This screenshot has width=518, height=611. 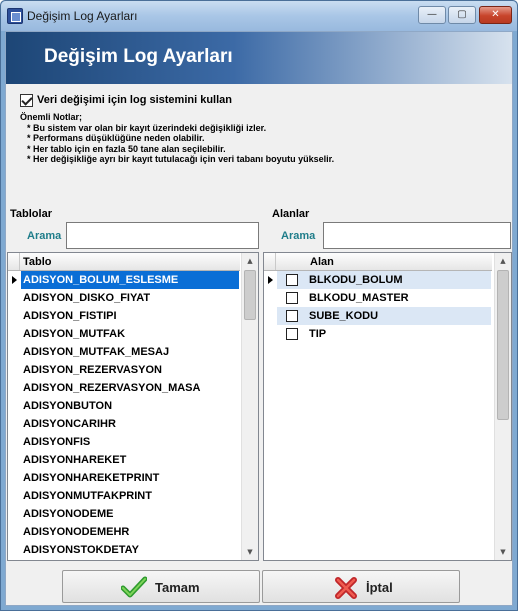 What do you see at coordinates (270, 261) in the screenshot?
I see `row-selector-header` at bounding box center [270, 261].